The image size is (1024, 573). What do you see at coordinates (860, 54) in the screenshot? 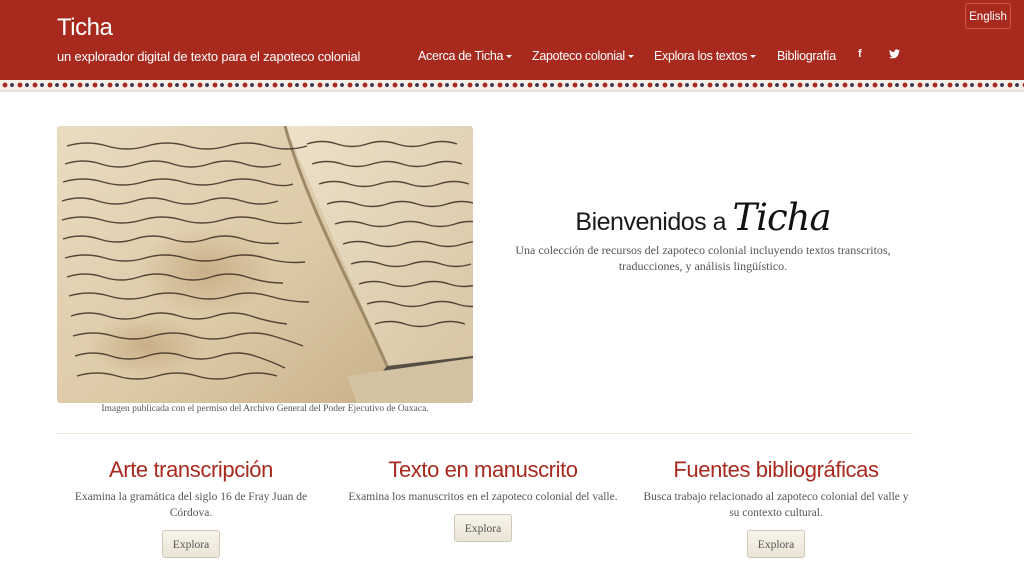
I see `facebook-icon: f` at bounding box center [860, 54].